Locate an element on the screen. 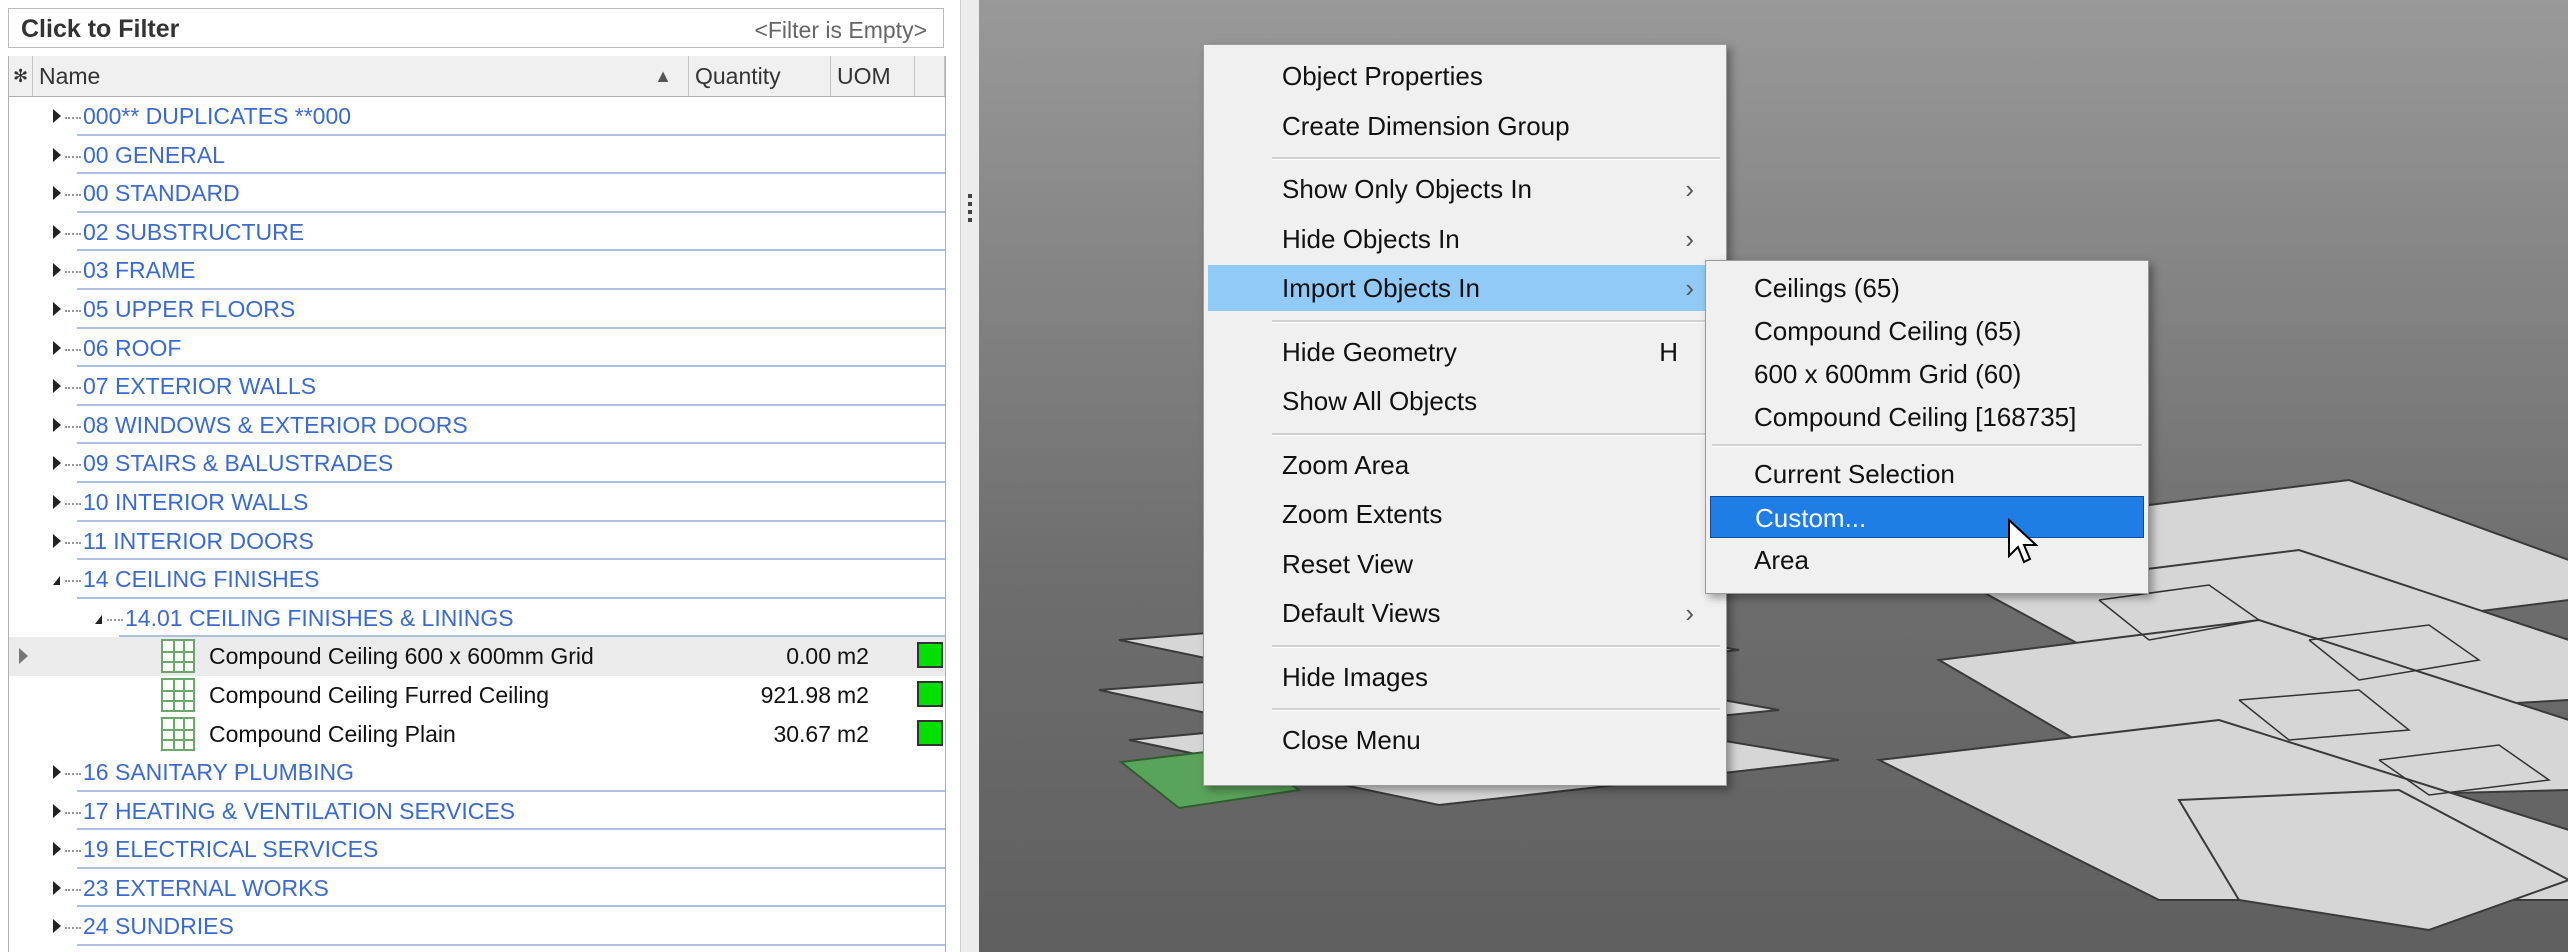  column-quantity-label: Quantity is located at coordinates (738, 76).